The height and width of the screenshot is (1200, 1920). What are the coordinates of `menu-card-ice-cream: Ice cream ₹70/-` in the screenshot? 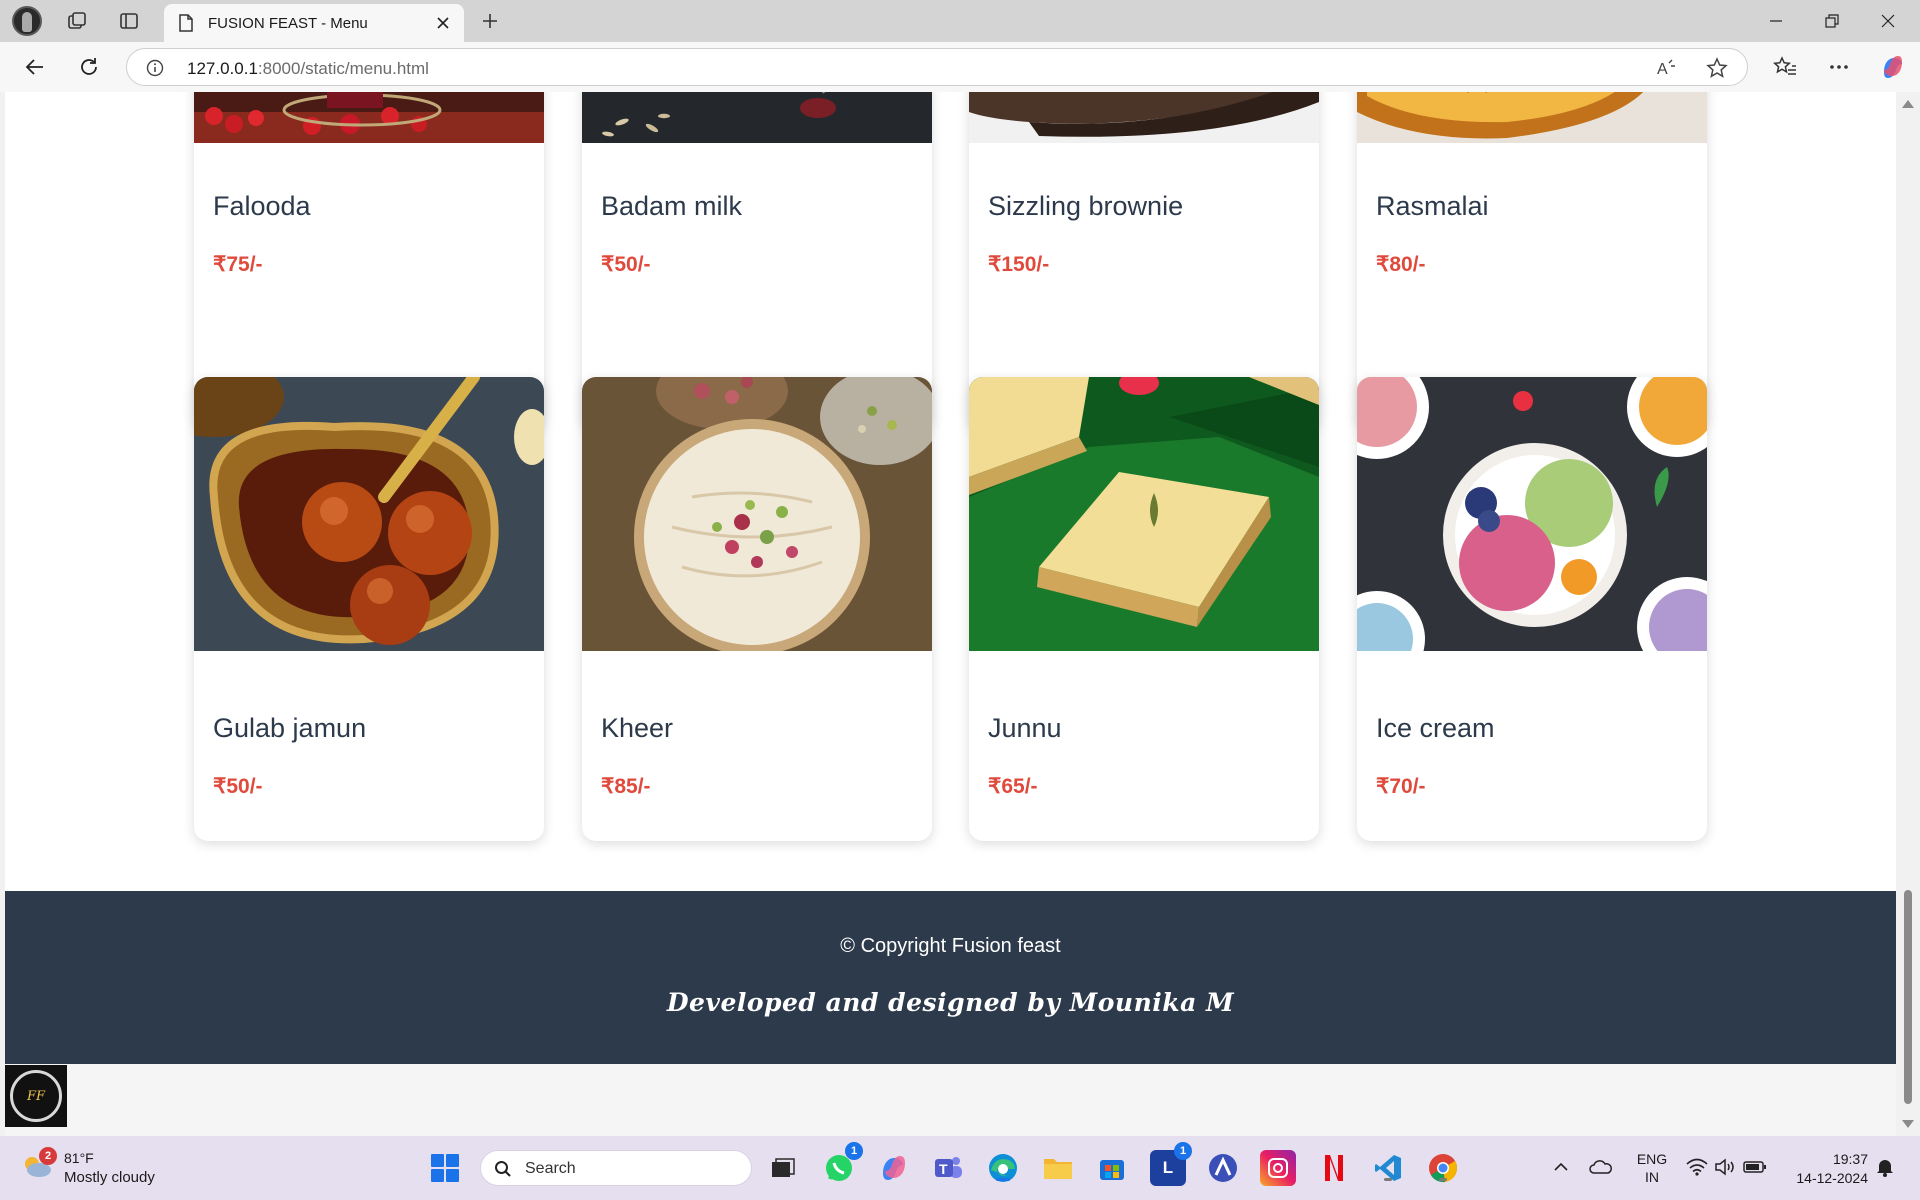 It's located at (1532, 609).